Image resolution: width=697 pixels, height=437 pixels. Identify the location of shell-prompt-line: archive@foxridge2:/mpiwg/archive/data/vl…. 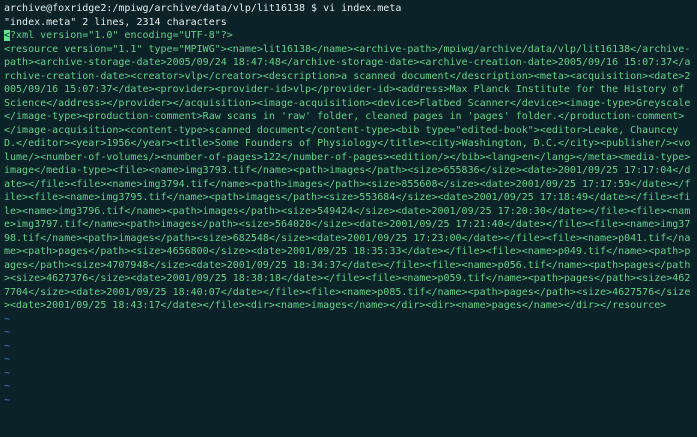
(203, 8).